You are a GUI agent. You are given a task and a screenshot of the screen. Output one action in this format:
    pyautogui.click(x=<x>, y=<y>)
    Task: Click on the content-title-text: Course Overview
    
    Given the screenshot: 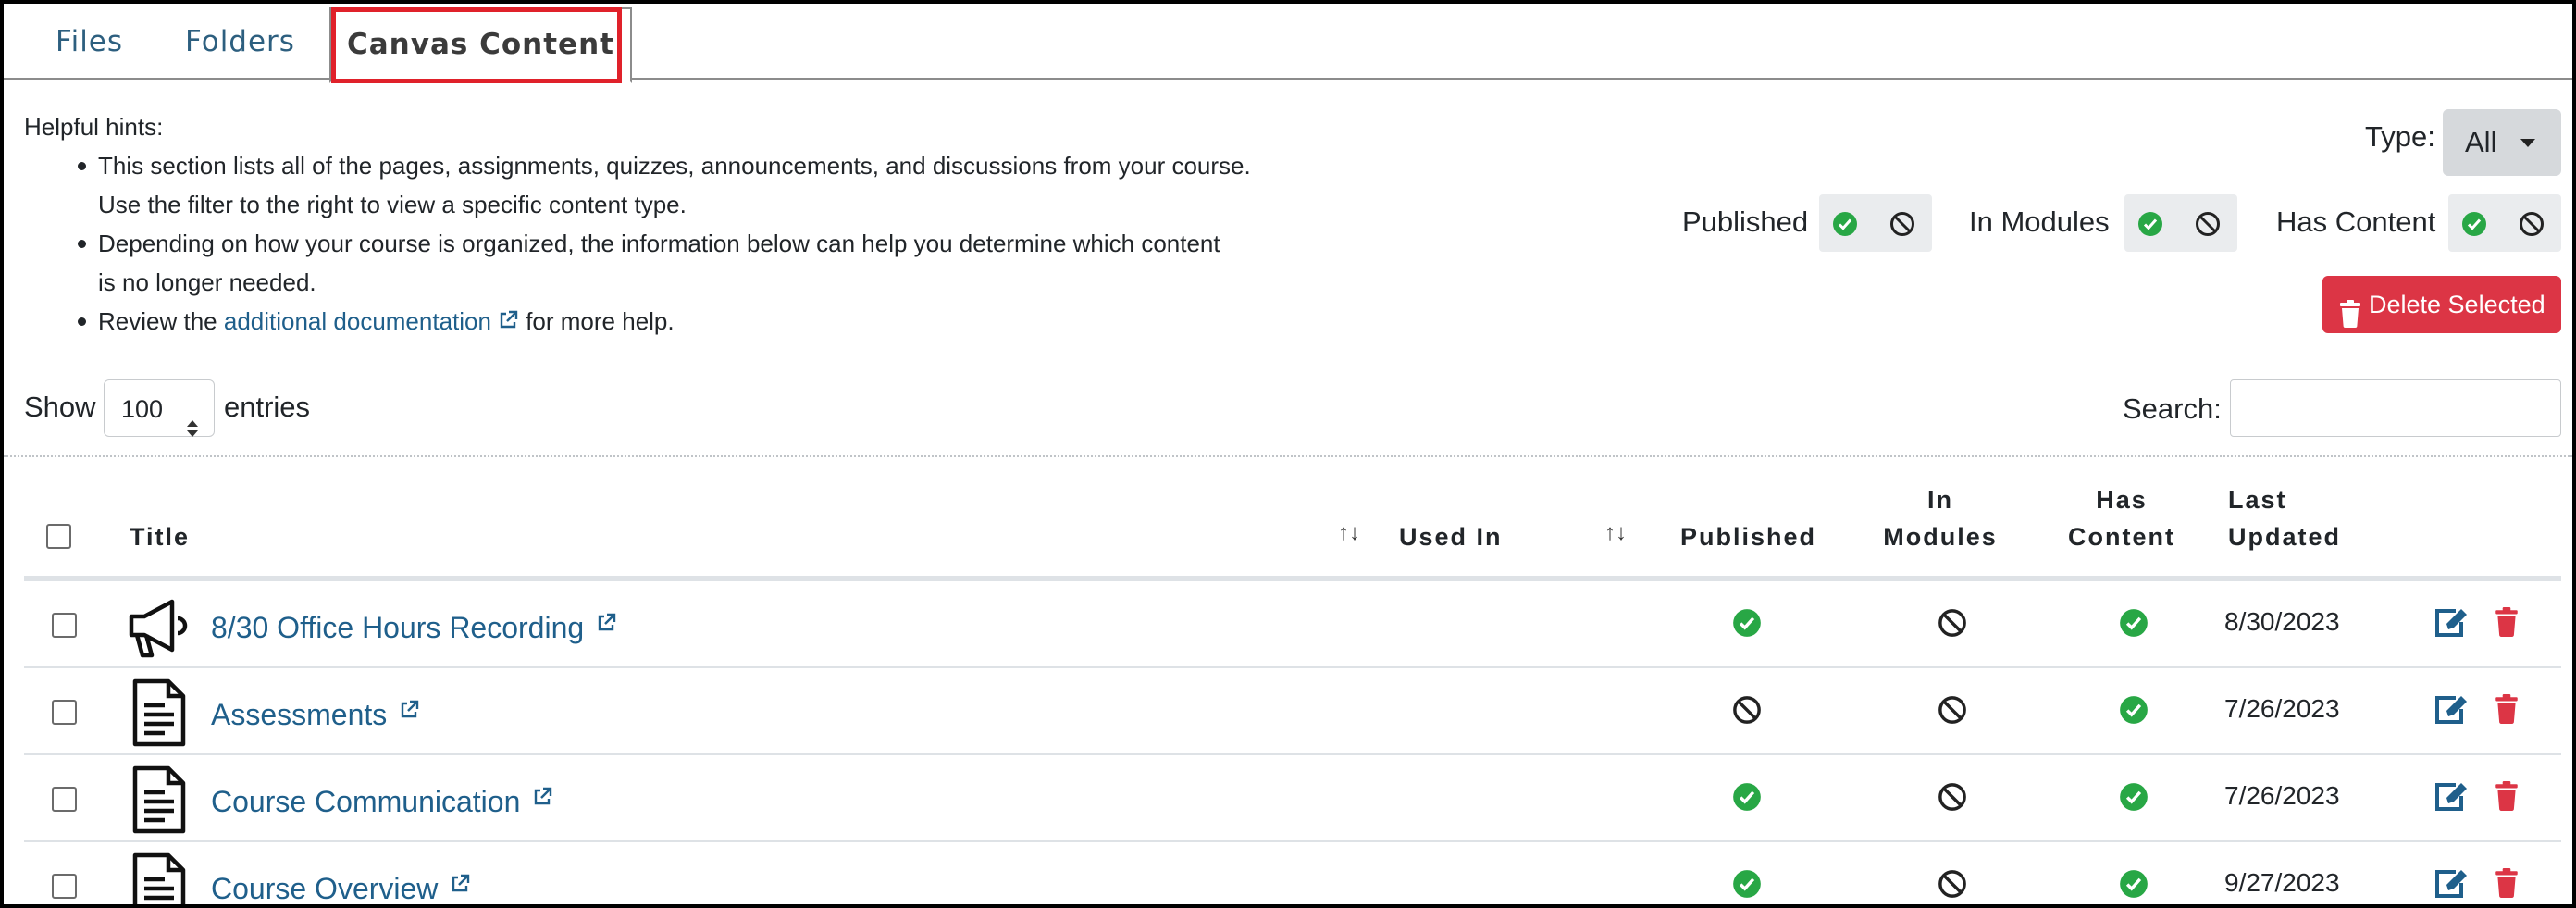 What is the action you would take?
    pyautogui.click(x=325, y=888)
    